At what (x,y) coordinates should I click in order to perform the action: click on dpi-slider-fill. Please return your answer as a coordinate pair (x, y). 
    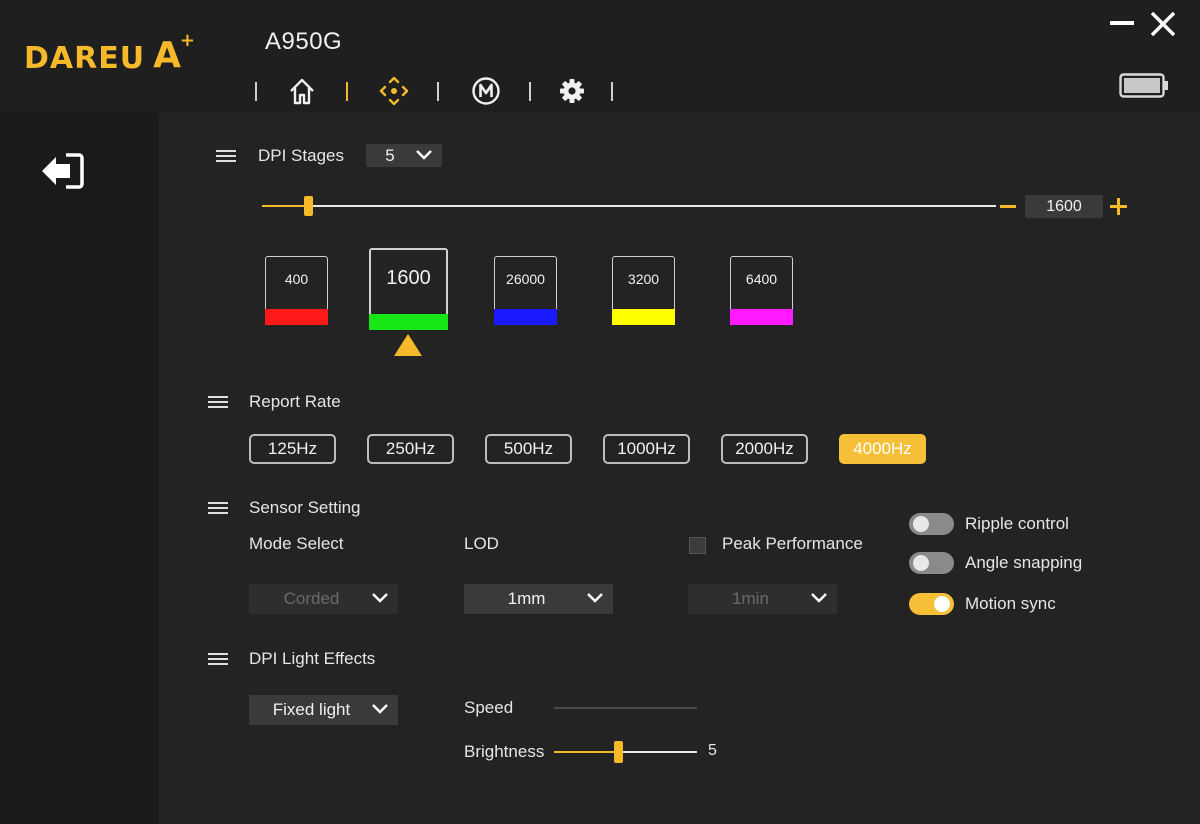
    Looking at the image, I should click on (285, 206).